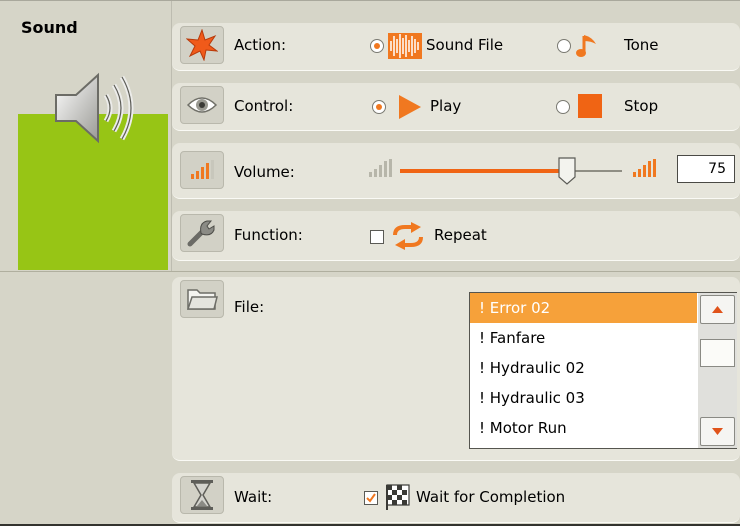 The image size is (740, 526). I want to click on sound-file-option-label: Sound File, so click(464, 45).